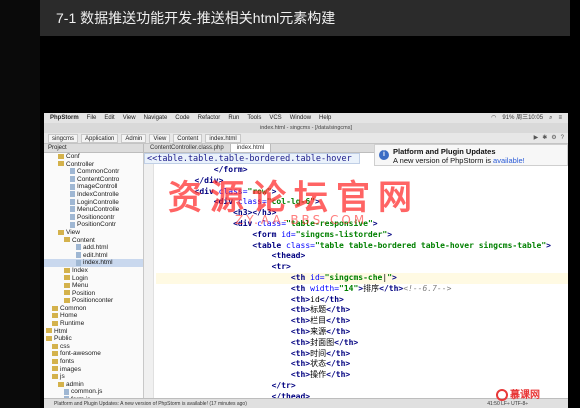 The height and width of the screenshot is (408, 580). I want to click on toolbar-tools: ▶ ✱ ⚙ ?, so click(551, 138).